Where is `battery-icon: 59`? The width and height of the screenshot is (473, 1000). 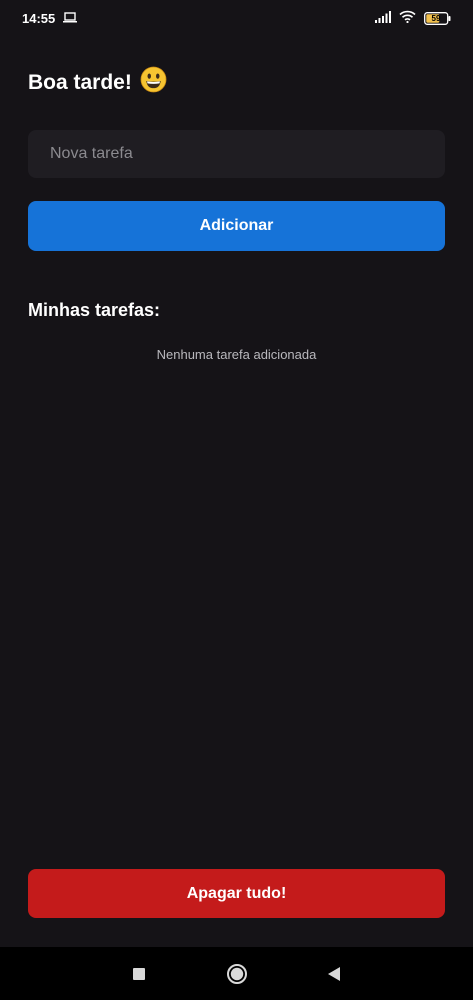 battery-icon: 59 is located at coordinates (437, 18).